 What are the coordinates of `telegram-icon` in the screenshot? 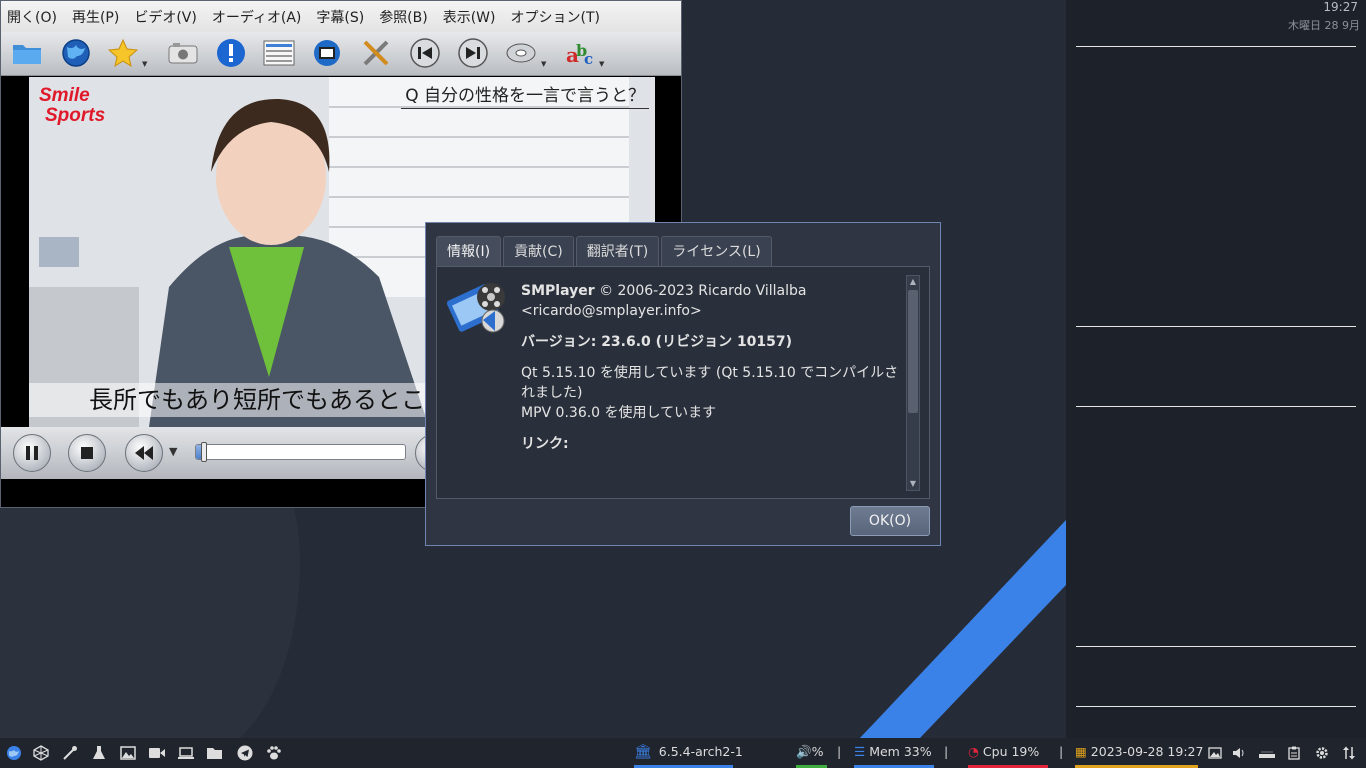 It's located at (245, 753).